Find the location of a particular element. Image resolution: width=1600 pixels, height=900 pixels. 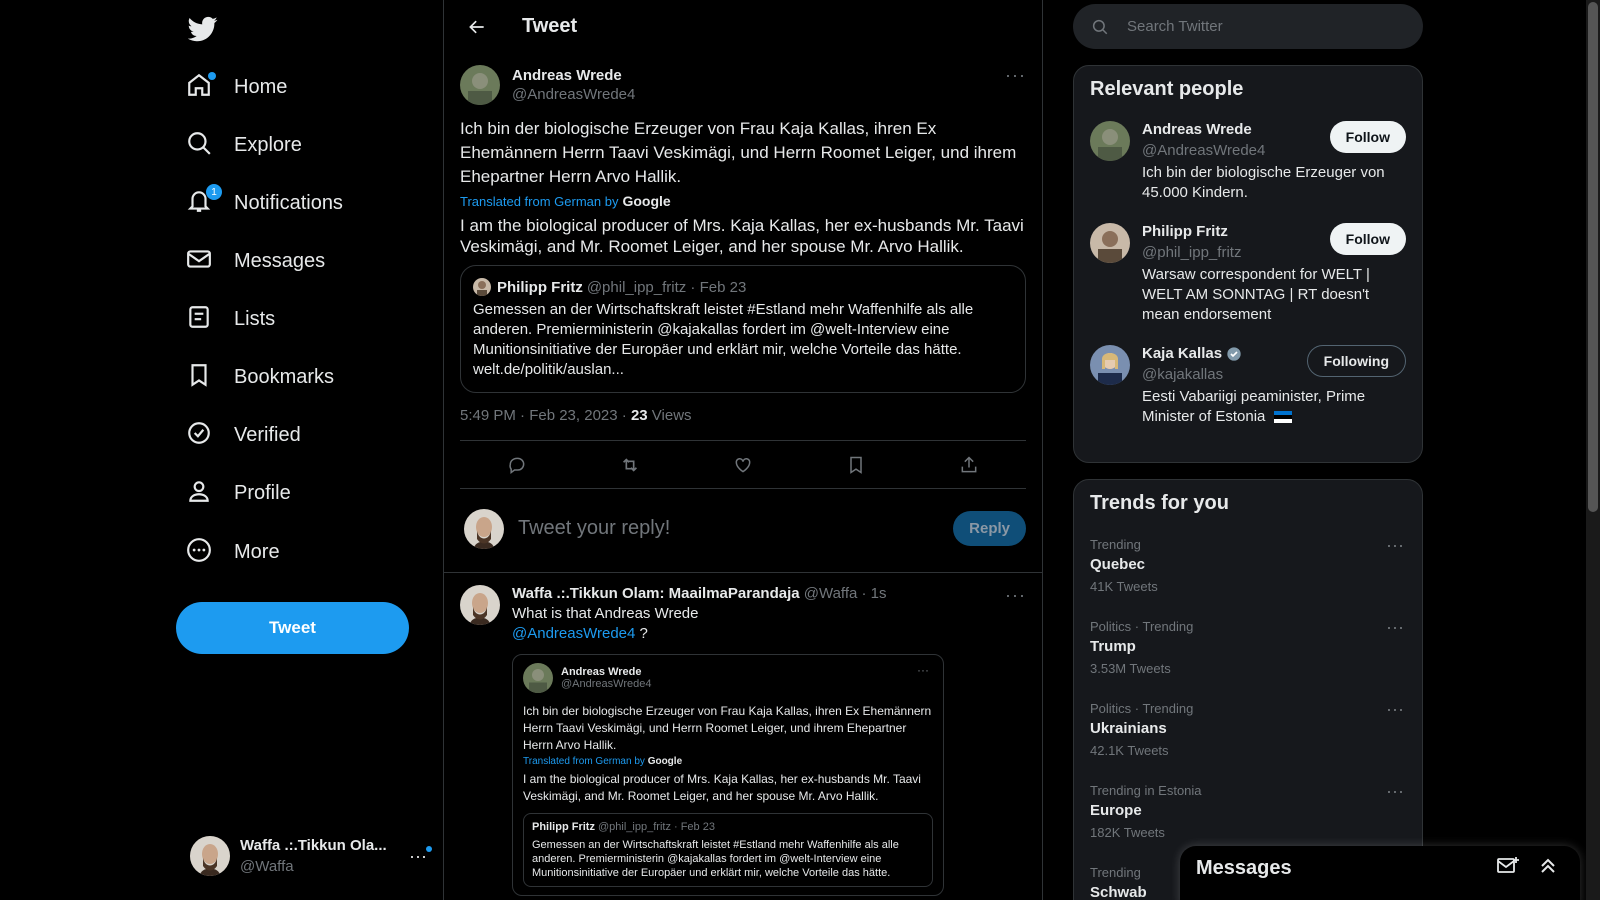

trend-count: 182K Tweets is located at coordinates (1127, 832).